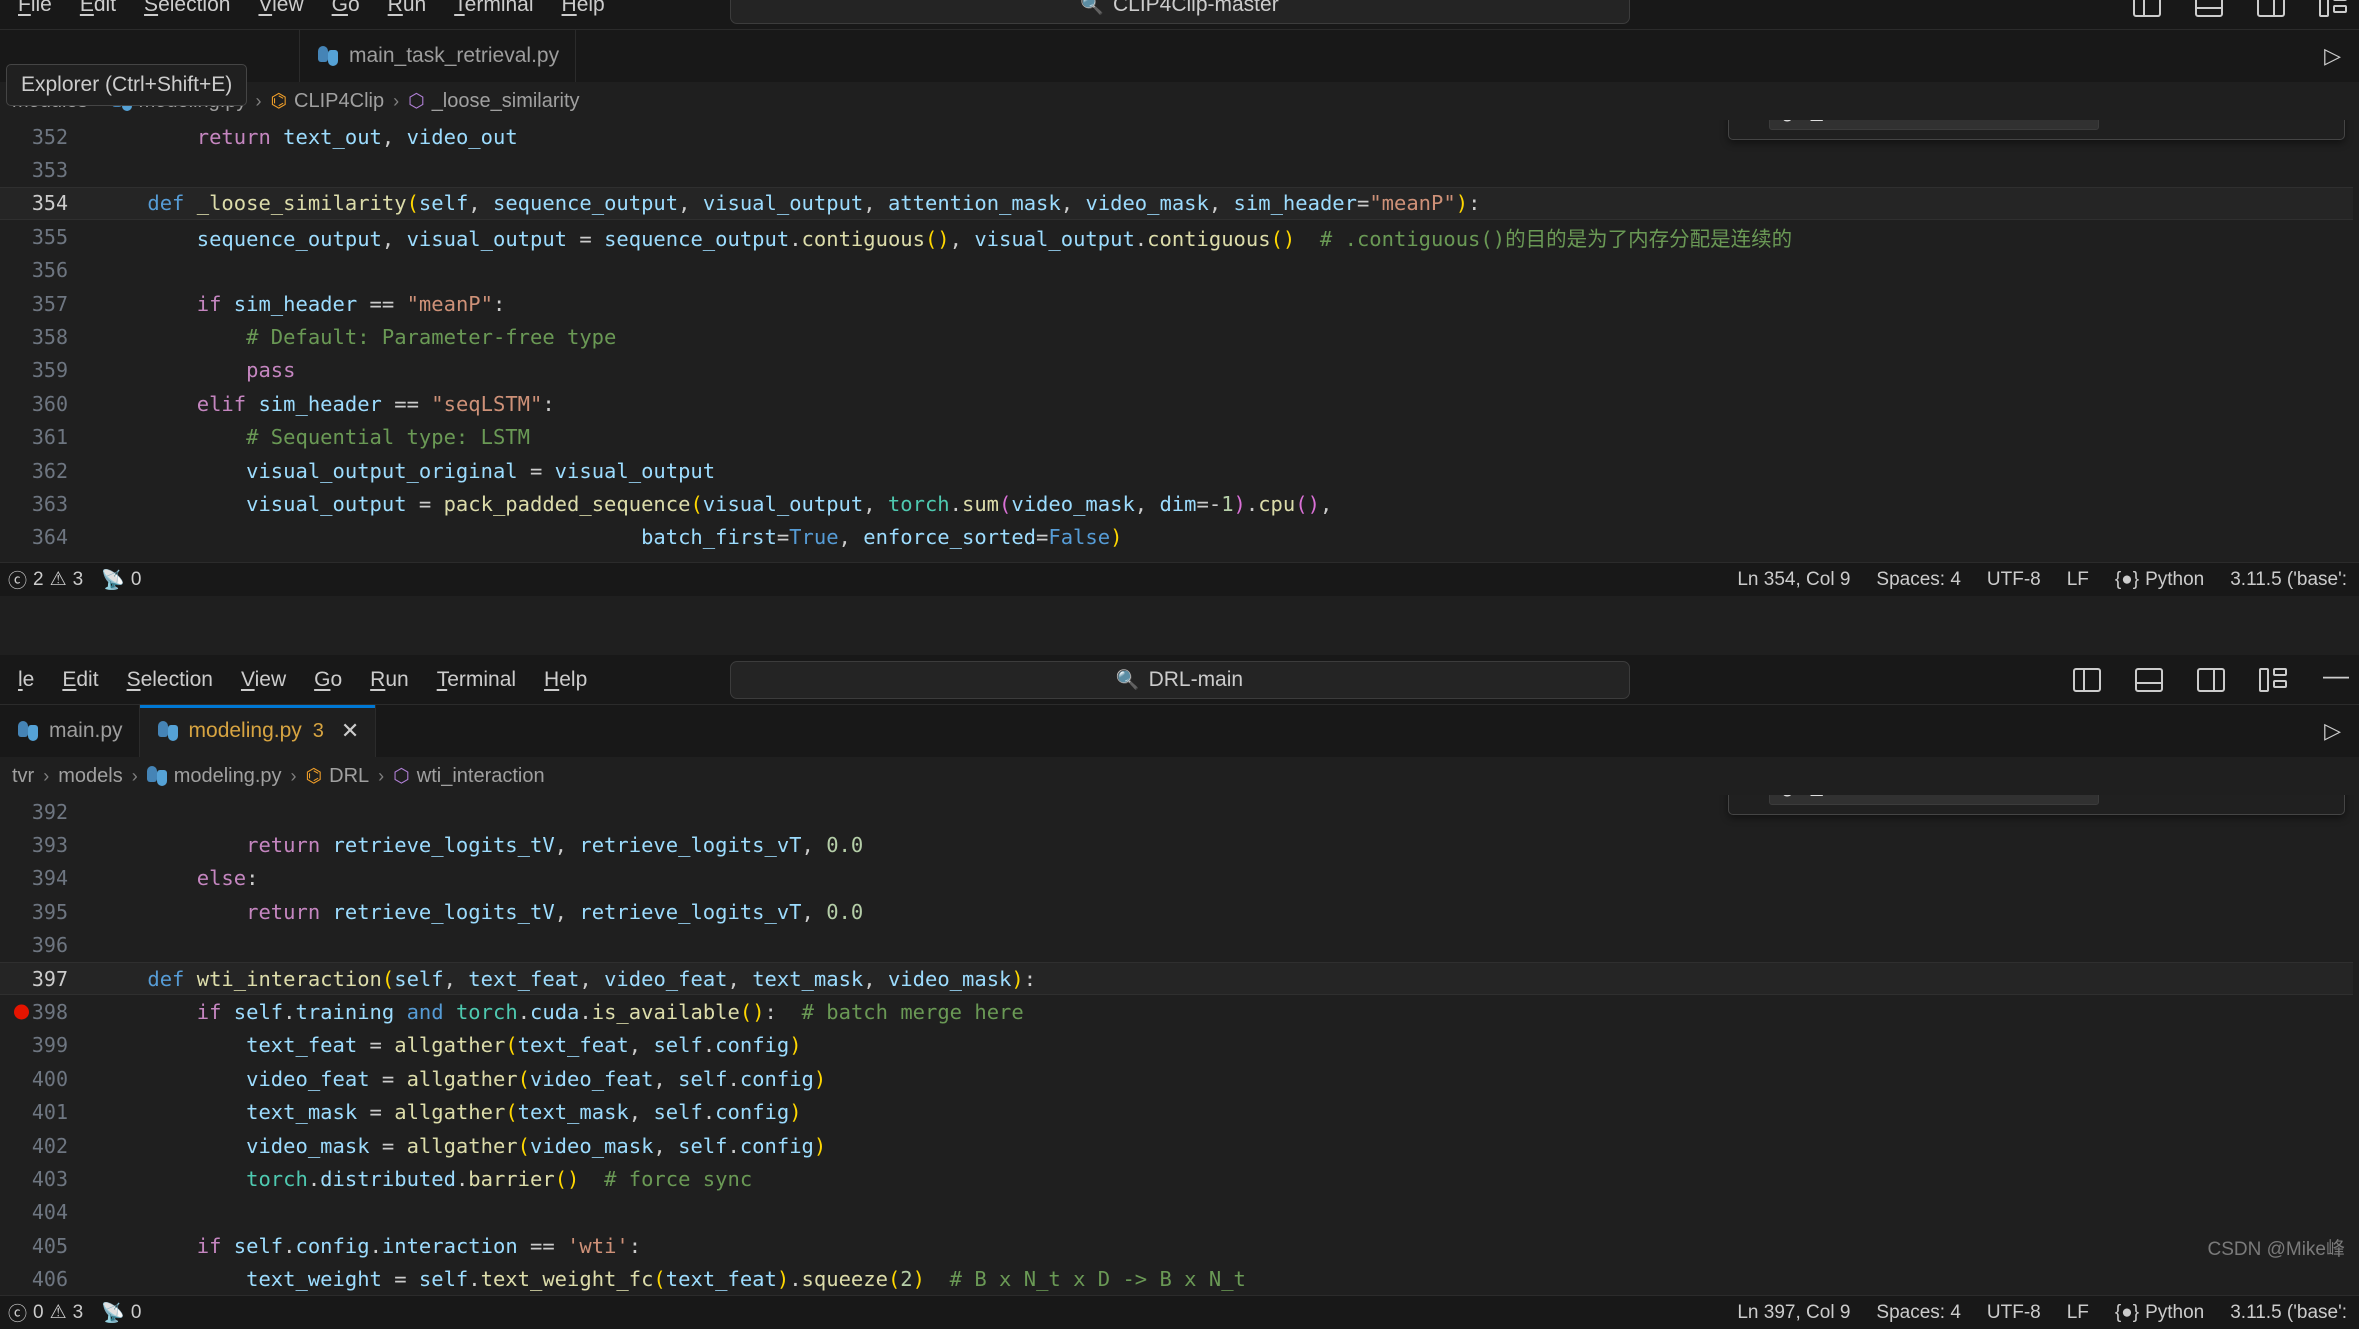 This screenshot has width=2359, height=1329. Describe the element at coordinates (1179, 1245) in the screenshot. I see `code-line: 405 if self.config.interaction == 'wti':` at that location.